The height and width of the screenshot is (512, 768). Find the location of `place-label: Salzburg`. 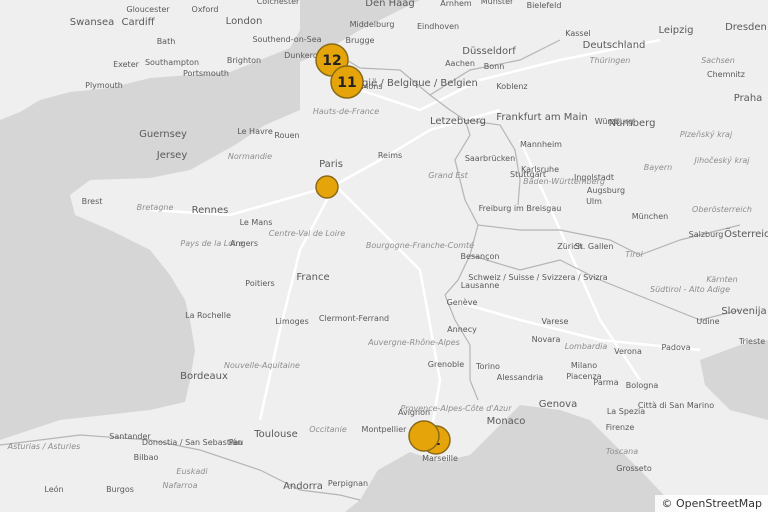

place-label: Salzburg is located at coordinates (706, 234).